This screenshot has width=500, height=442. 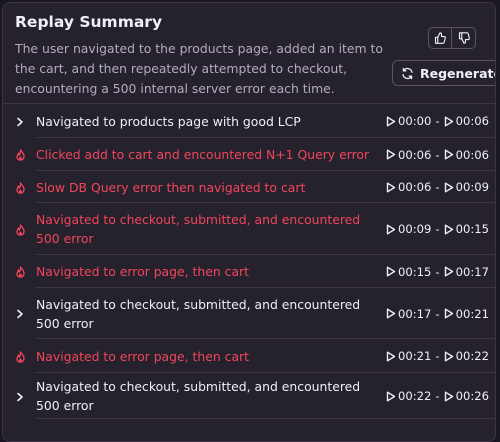 I want to click on start-time: 00:22, so click(x=414, y=396).